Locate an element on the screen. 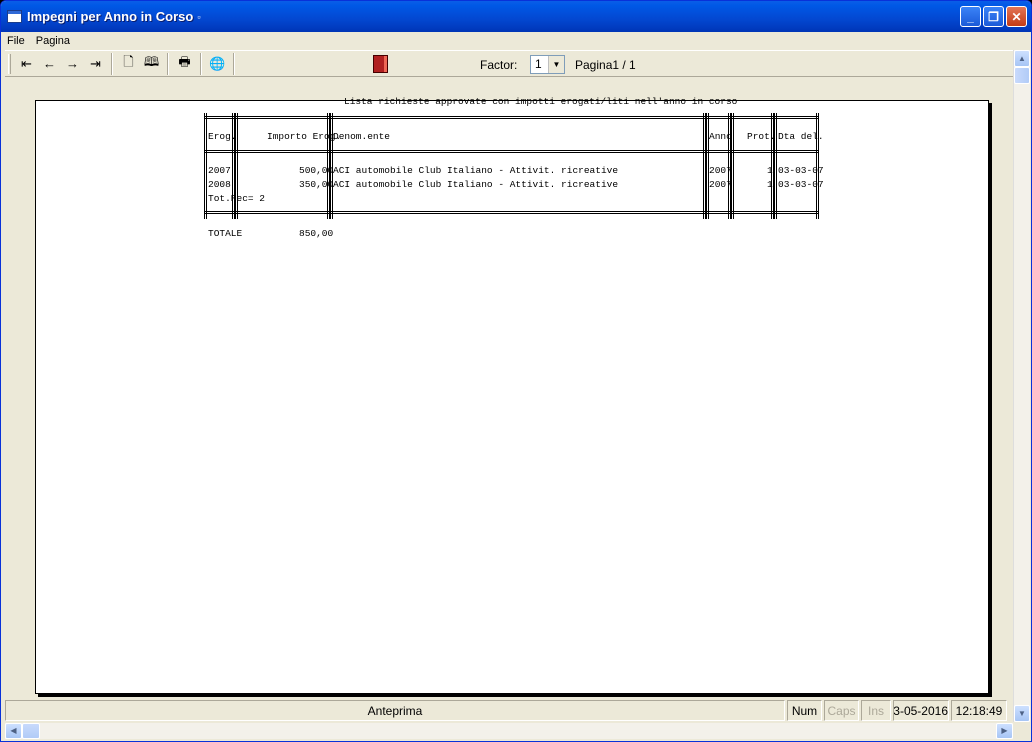 This screenshot has height=742, width=1032. totale-label: TOTALE is located at coordinates (225, 233).